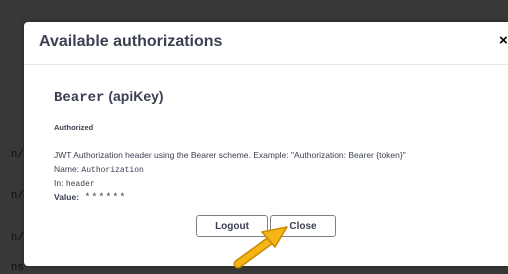  Describe the element at coordinates (266, 43) in the screenshot. I see `dialog-header: Available authorizations ×` at that location.